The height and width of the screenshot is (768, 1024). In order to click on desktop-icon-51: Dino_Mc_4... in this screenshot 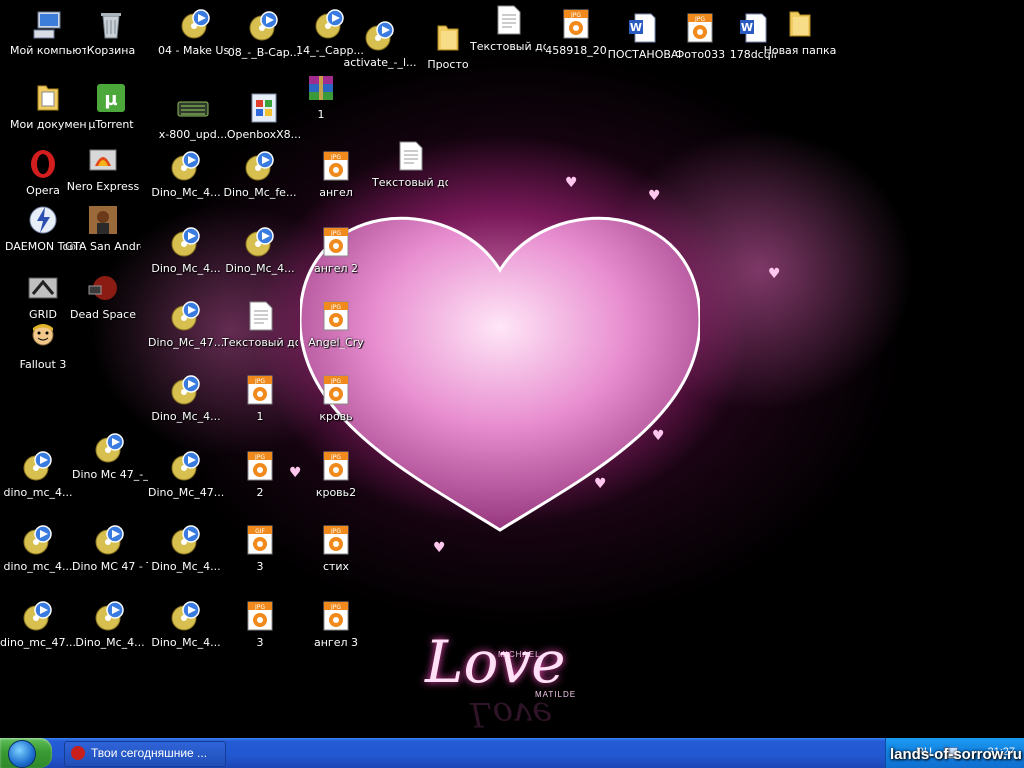, I will do `click(186, 624)`.